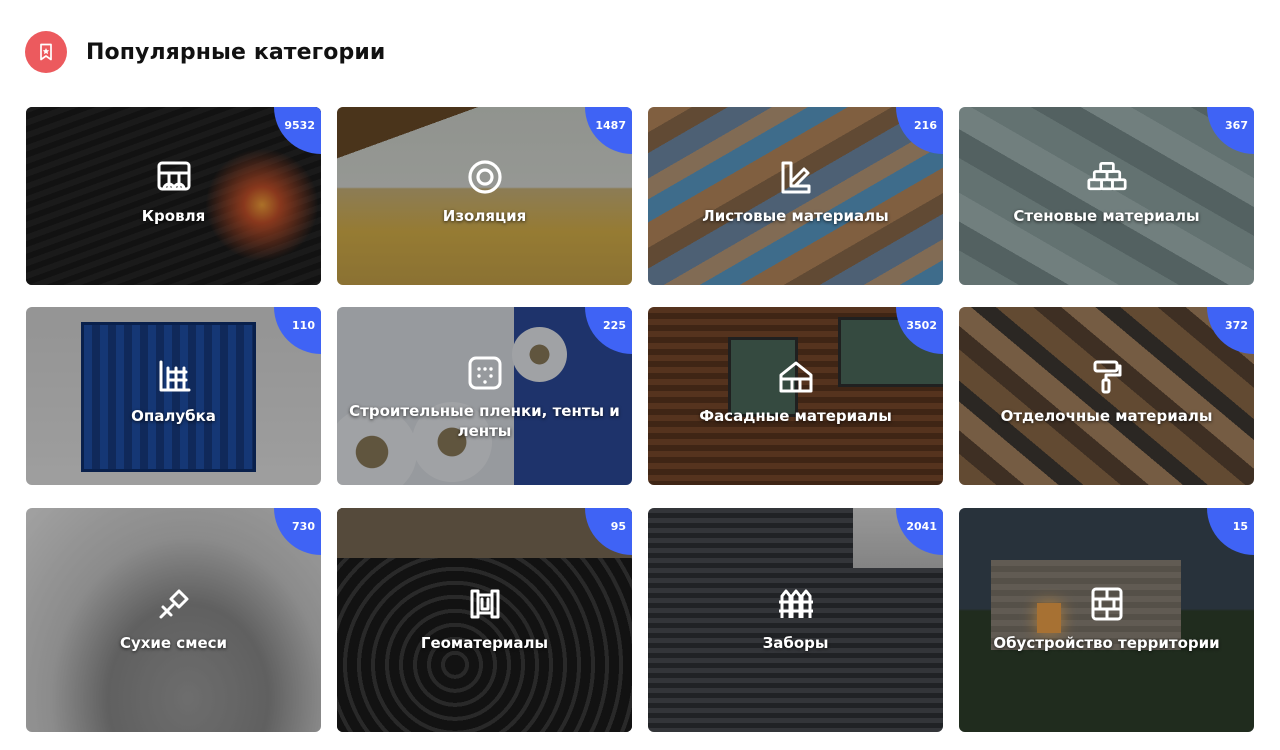 The image size is (1280, 750). Describe the element at coordinates (796, 604) in the screenshot. I see `picket-fence-icon` at that location.